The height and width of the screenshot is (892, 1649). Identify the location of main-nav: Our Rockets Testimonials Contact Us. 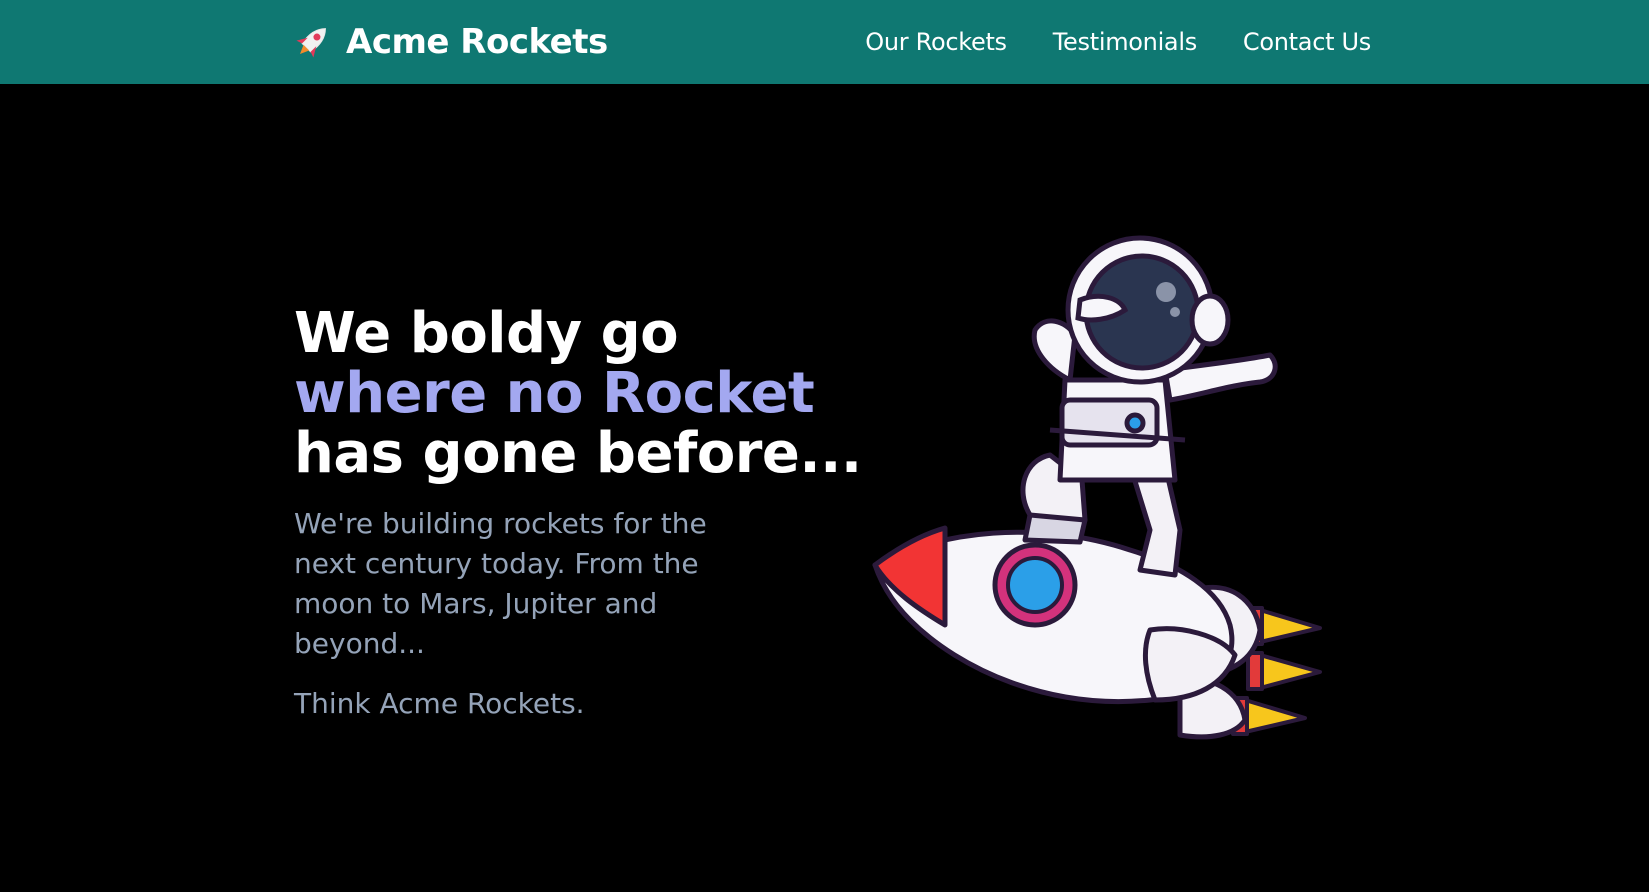
(1118, 42).